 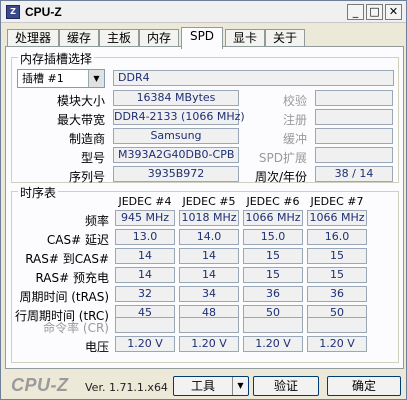 What do you see at coordinates (176, 155) in the screenshot?
I see `part-number-value: M393A2G40DB0-CPB` at bounding box center [176, 155].